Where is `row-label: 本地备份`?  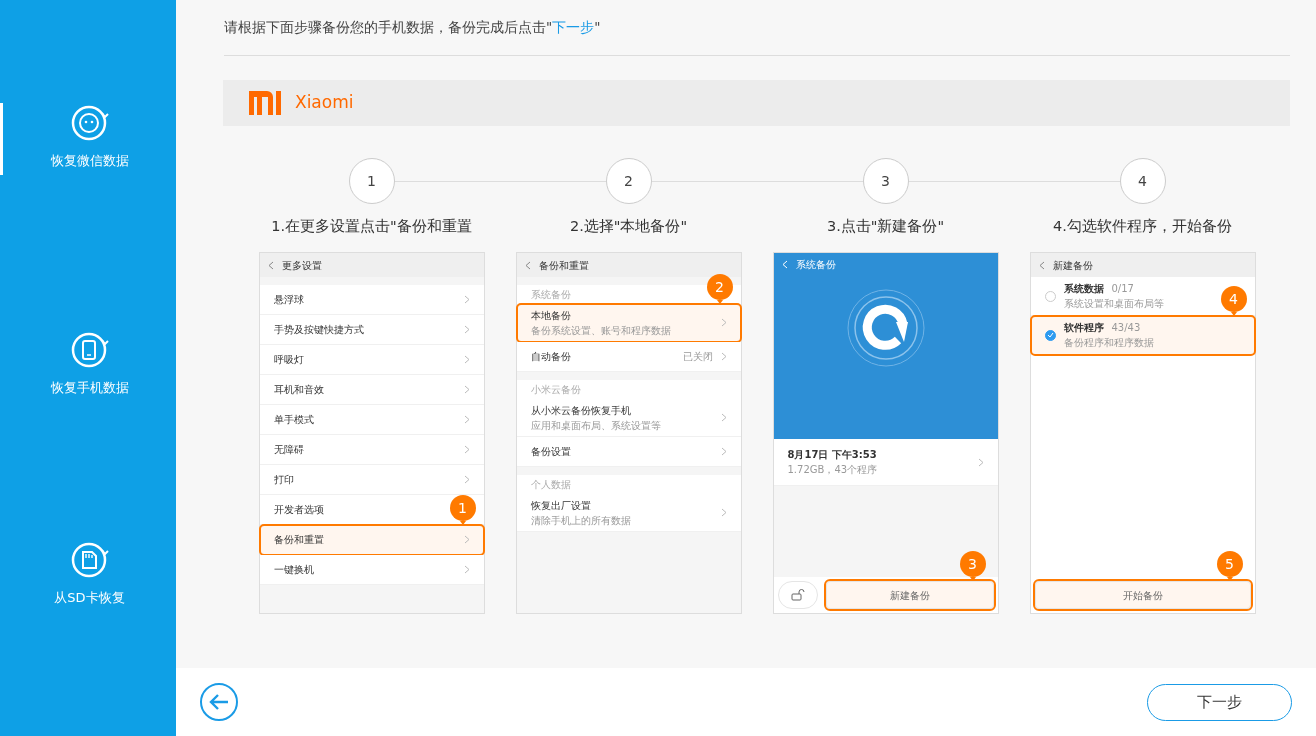
row-label: 本地备份 is located at coordinates (550, 315).